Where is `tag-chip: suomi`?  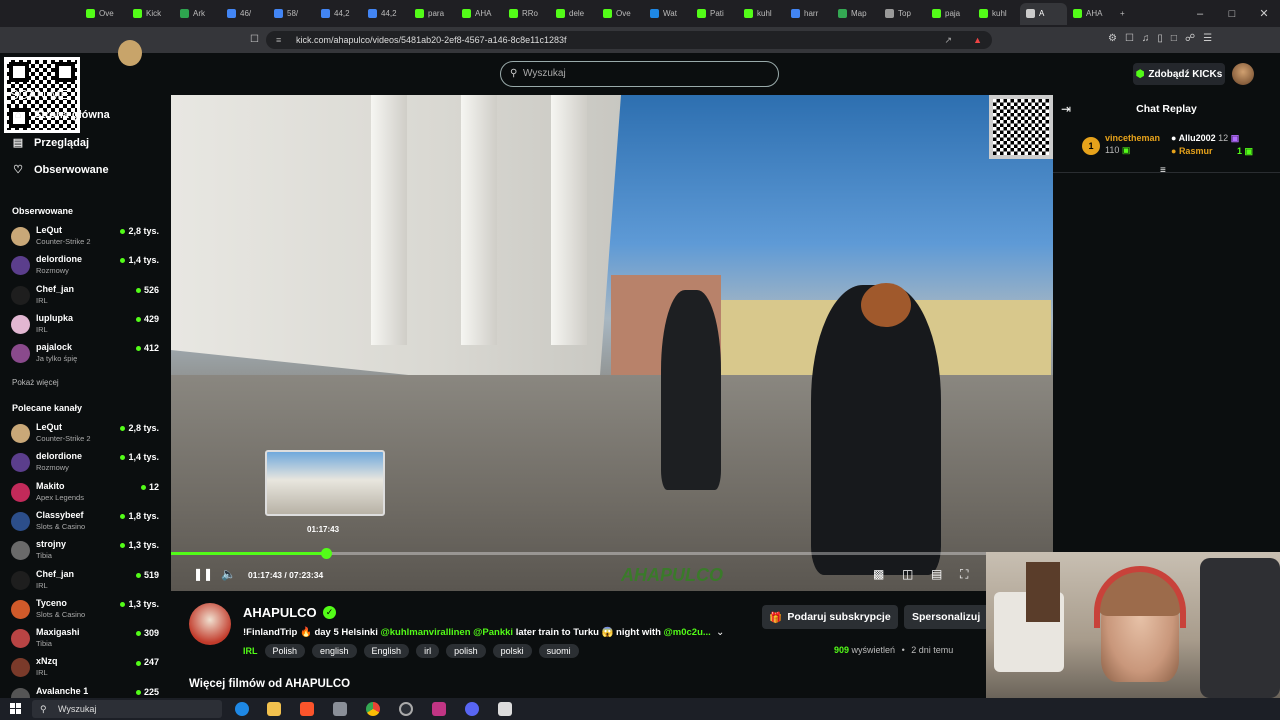
tag-chip: suomi is located at coordinates (558, 651).